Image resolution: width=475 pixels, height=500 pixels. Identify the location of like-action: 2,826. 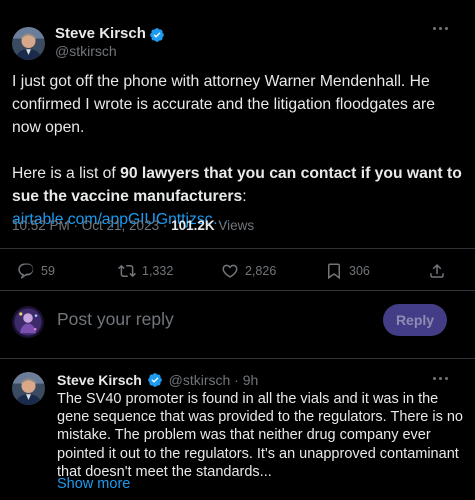
(248, 271).